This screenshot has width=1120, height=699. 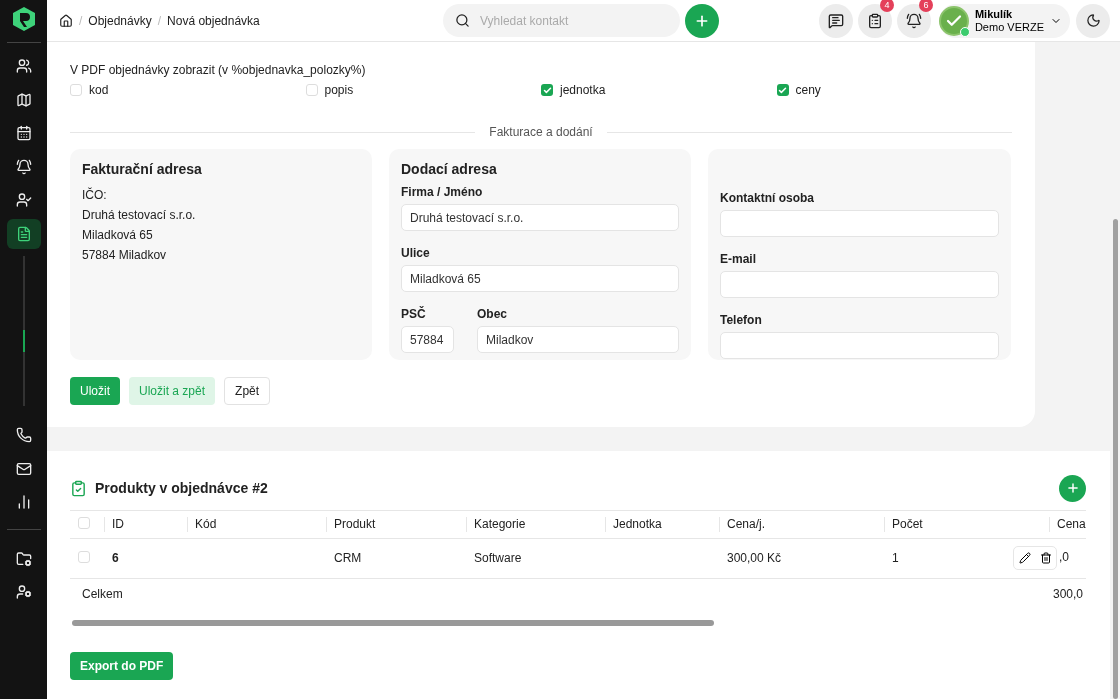 I want to click on moon-icon, so click(x=1093, y=20).